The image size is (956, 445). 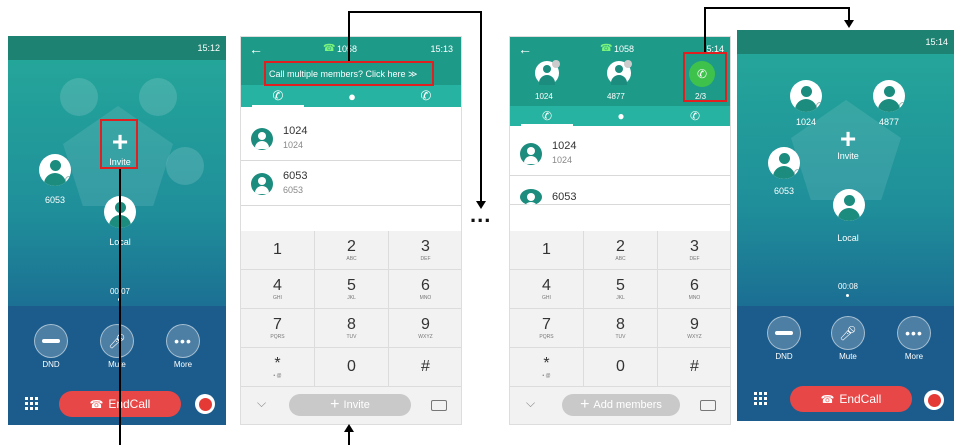 What do you see at coordinates (694, 246) in the screenshot?
I see `key-digit: 3` at bounding box center [694, 246].